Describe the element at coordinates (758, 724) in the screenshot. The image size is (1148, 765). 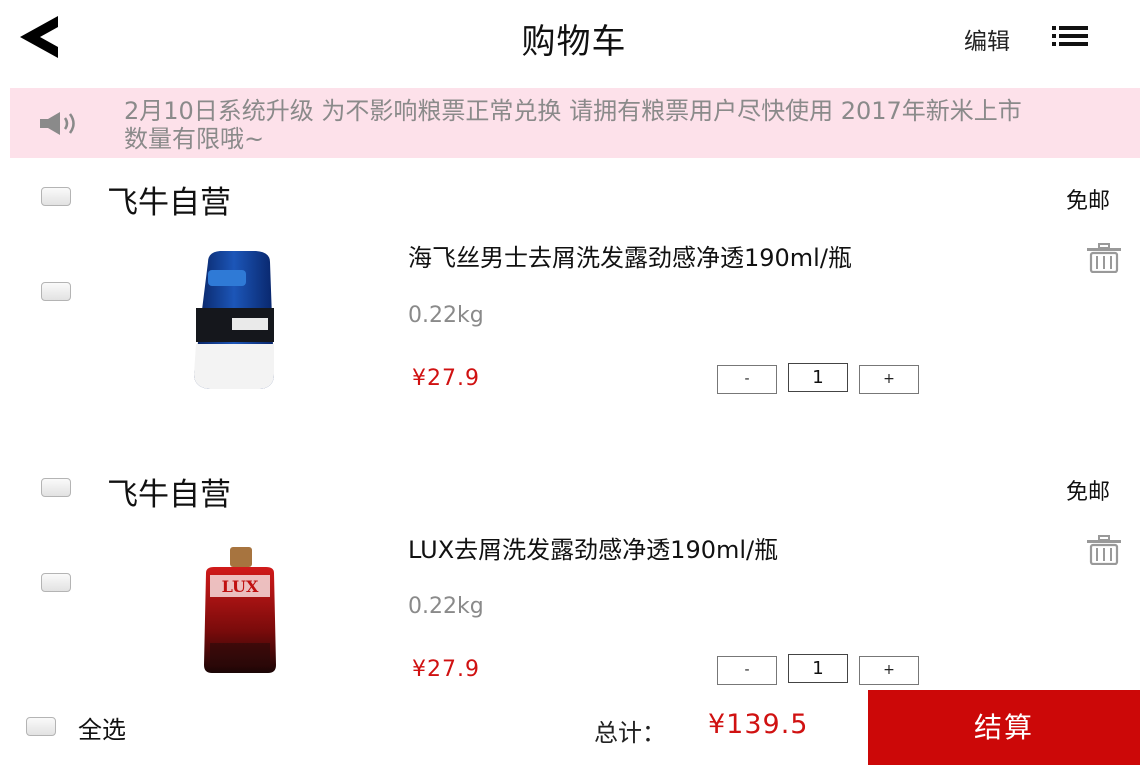
I see `total-price: ¥139.5` at that location.